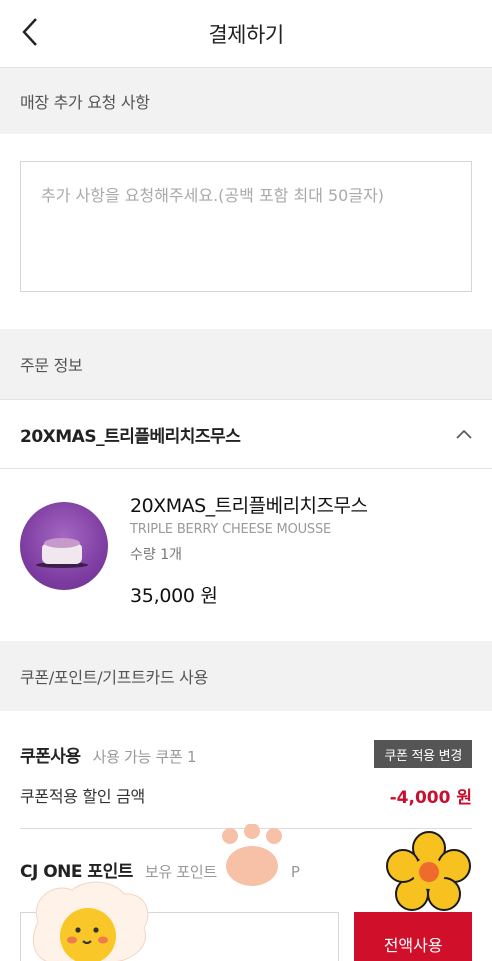  I want to click on order-section-title: 주문 정보, so click(246, 364).